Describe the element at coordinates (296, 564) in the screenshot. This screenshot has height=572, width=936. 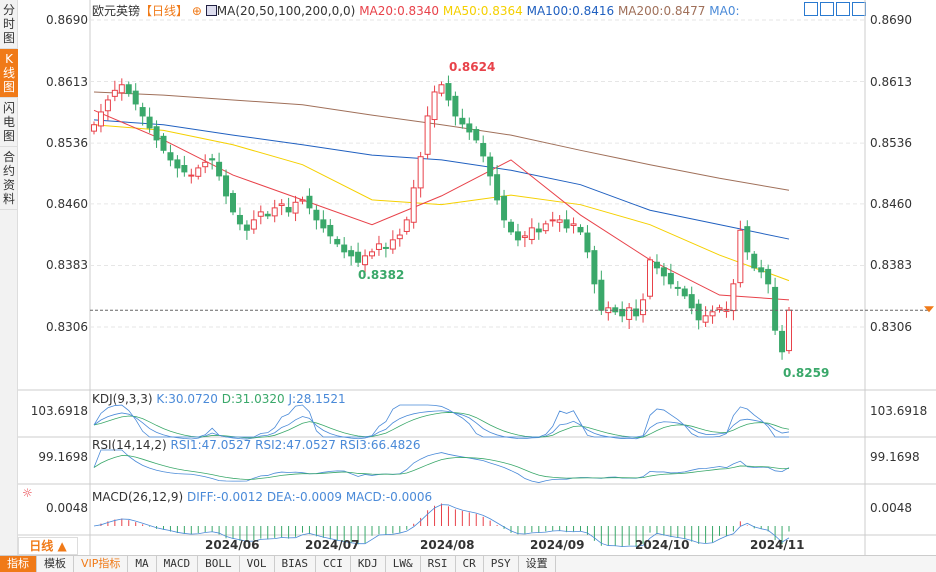
I see `toolbar-item: BIAS` at that location.